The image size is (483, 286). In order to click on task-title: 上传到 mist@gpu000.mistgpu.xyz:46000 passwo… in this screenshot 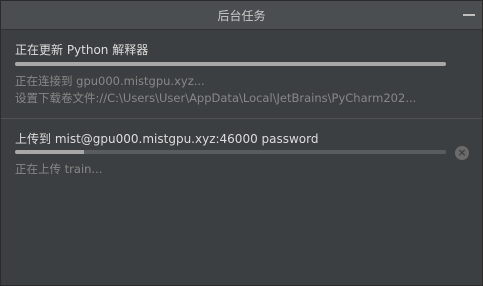, I will do `click(167, 139)`.